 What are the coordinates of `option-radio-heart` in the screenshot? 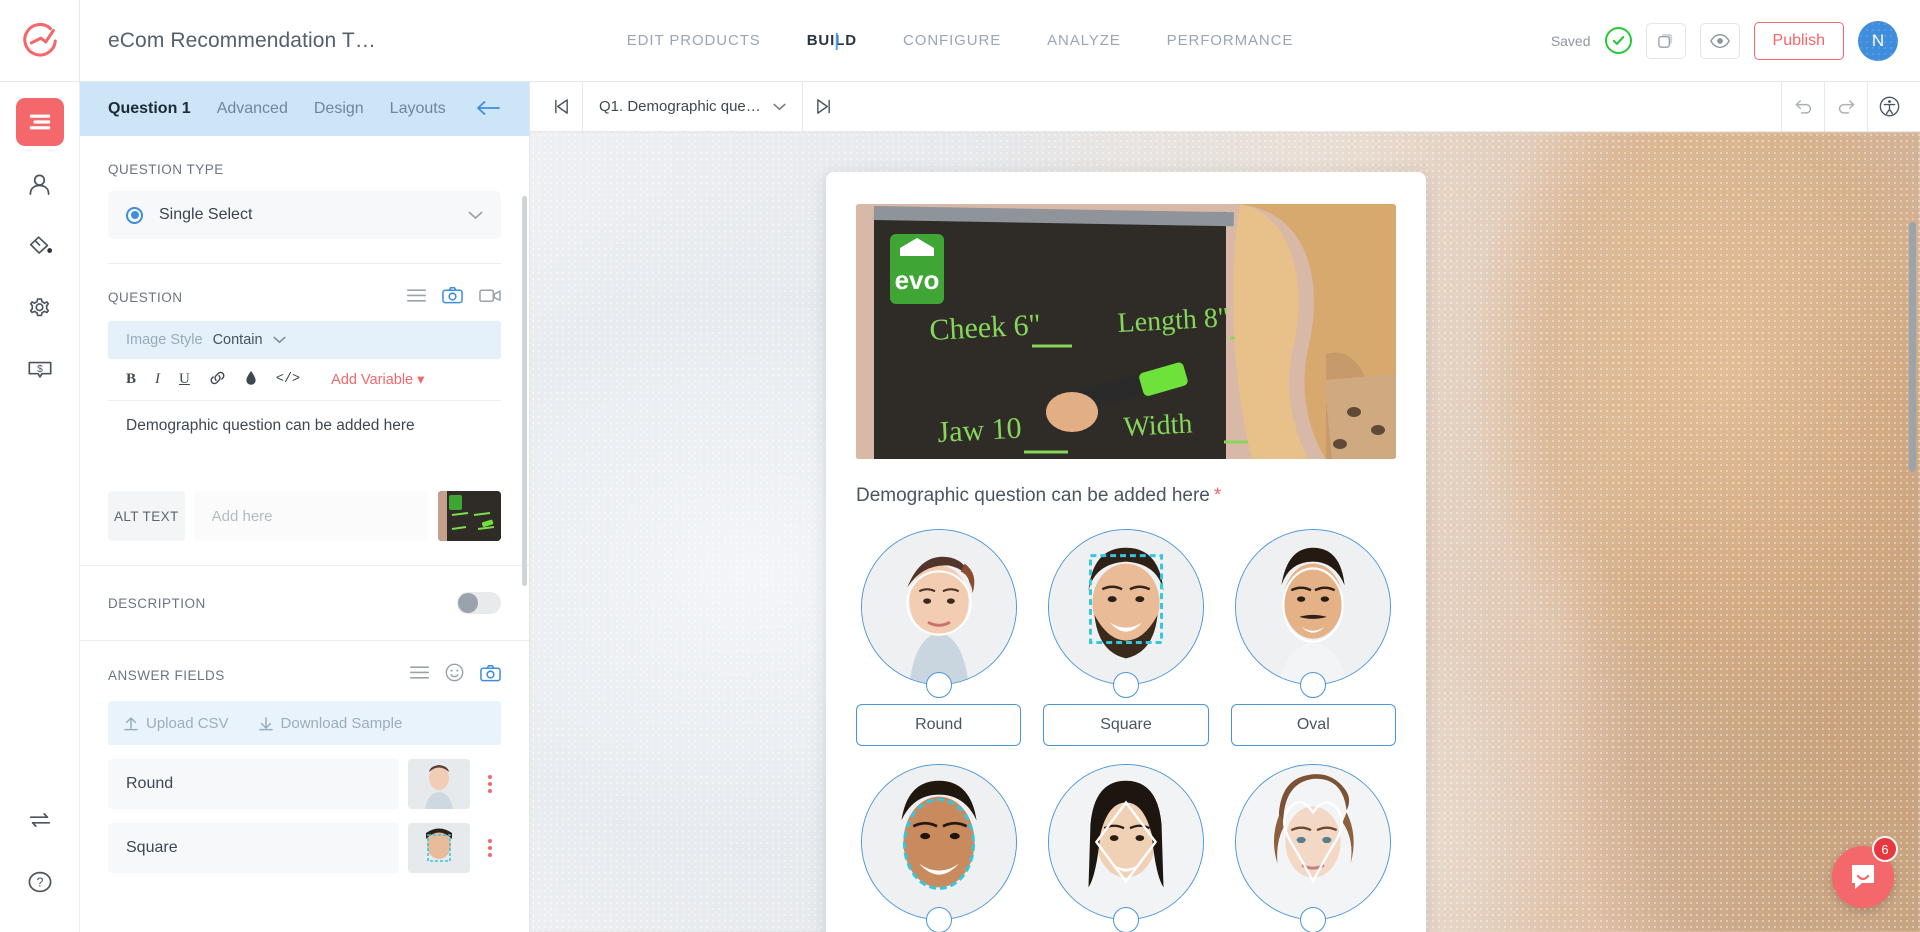 It's located at (1313, 919).